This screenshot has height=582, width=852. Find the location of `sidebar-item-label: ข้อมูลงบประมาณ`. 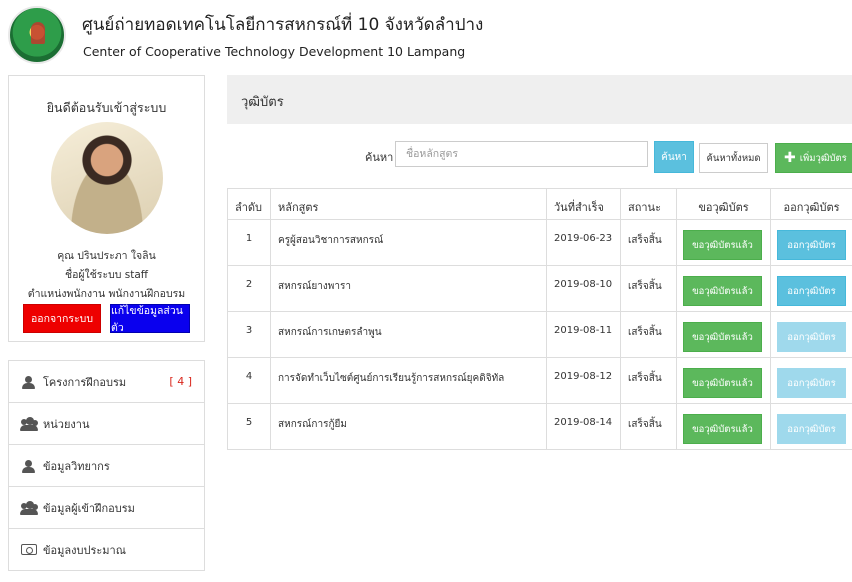

sidebar-item-label: ข้อมูลงบประมาณ is located at coordinates (84, 550).